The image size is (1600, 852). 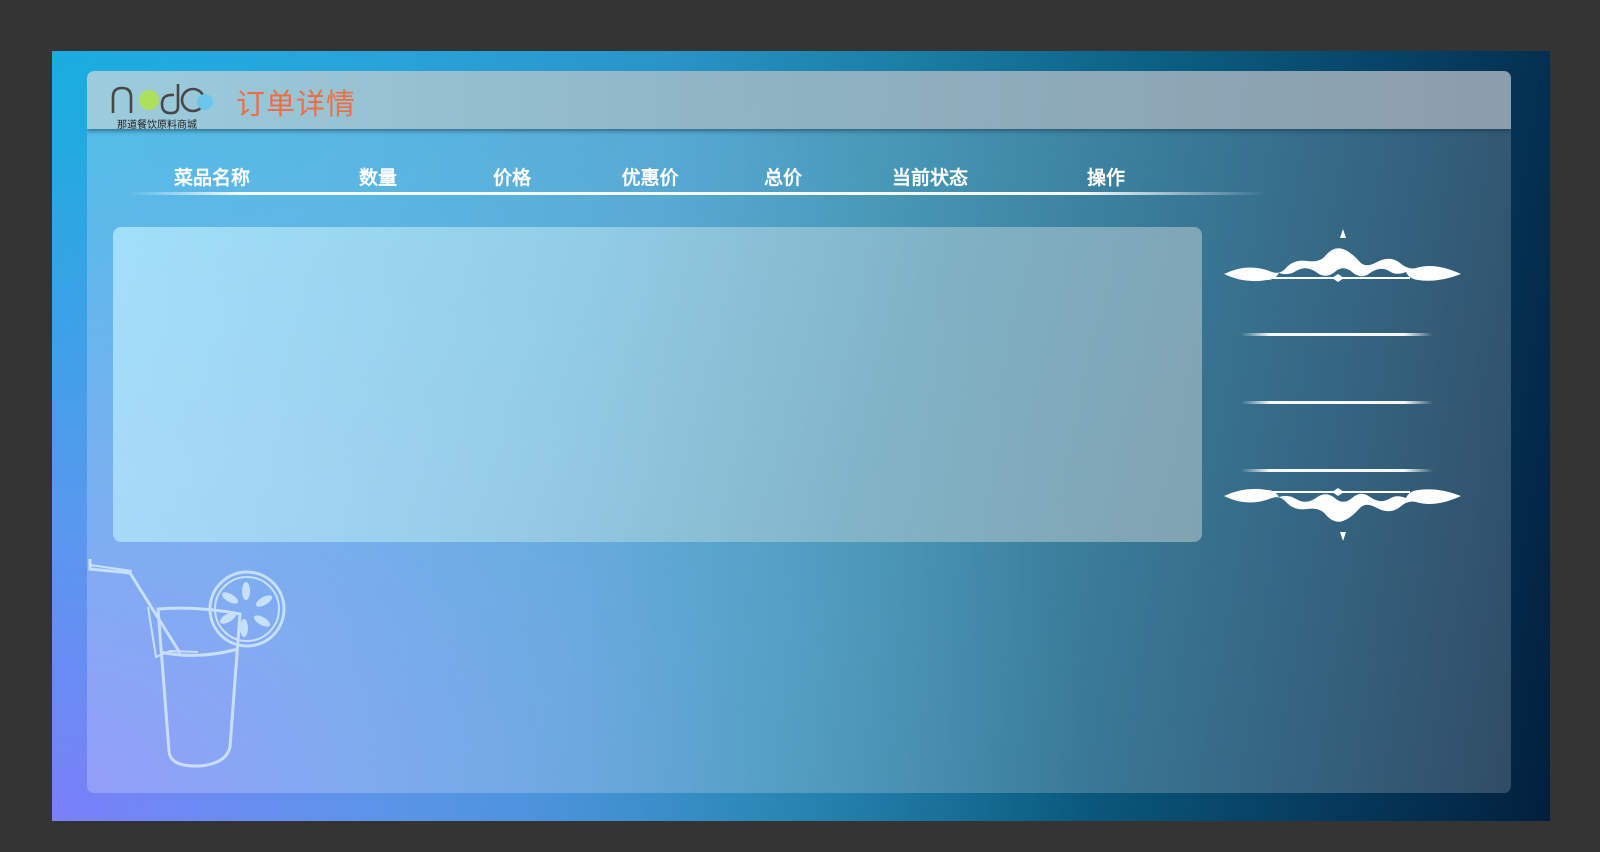 I want to click on header-bar: 那道餐饮原料商城 订单详情, so click(x=799, y=101).